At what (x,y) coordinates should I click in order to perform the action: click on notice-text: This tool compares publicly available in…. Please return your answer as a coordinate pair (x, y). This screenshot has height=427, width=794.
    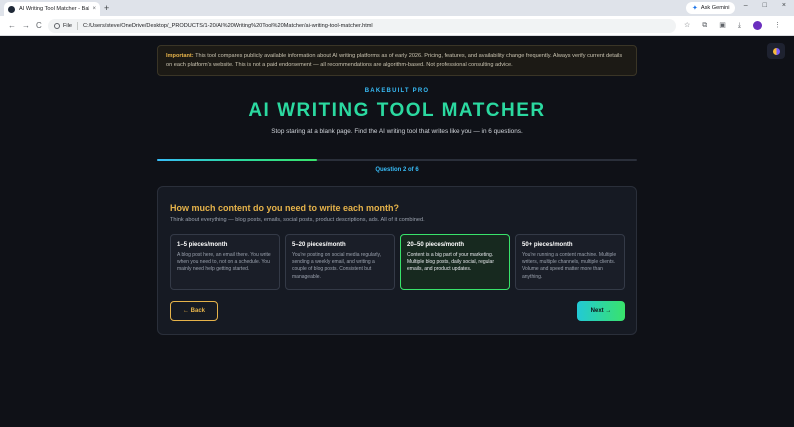
    Looking at the image, I should click on (394, 60).